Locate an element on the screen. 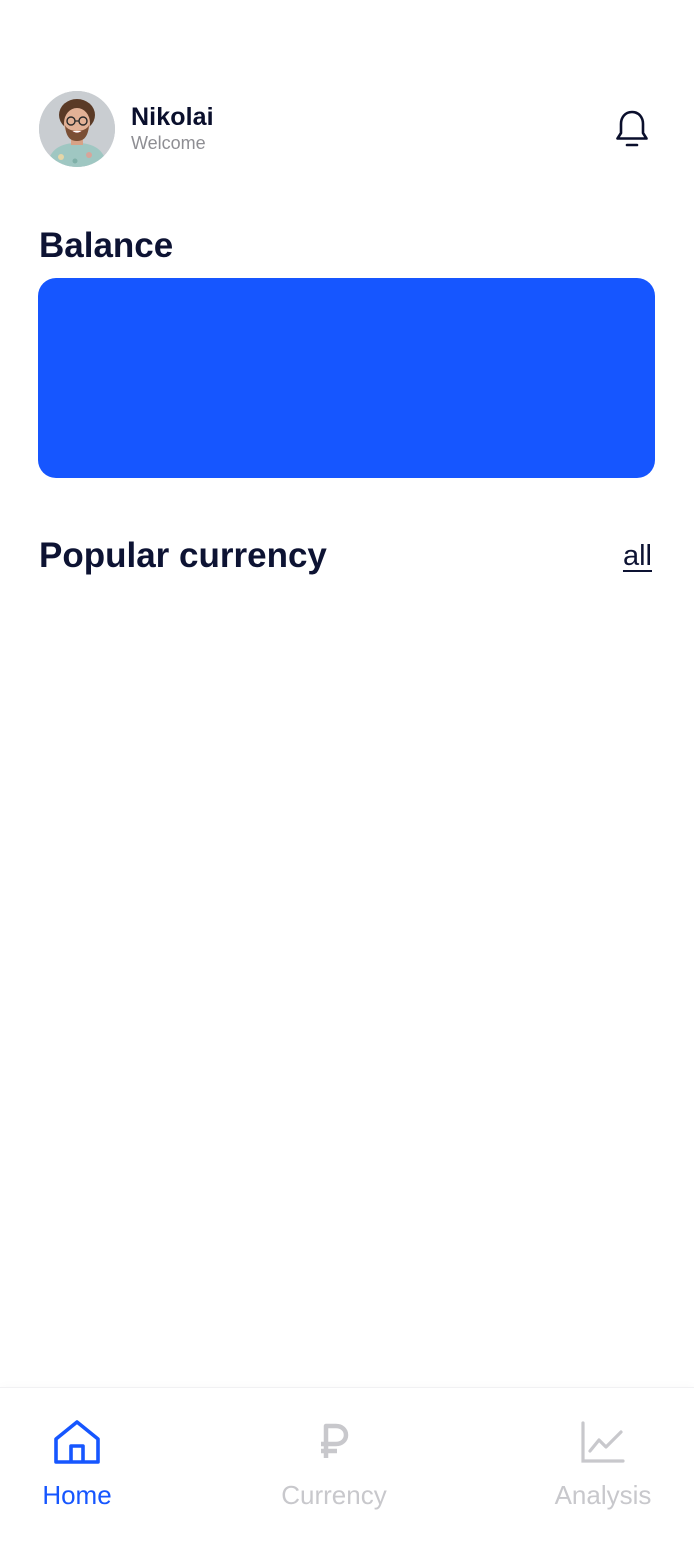  avatar is located at coordinates (77, 129).